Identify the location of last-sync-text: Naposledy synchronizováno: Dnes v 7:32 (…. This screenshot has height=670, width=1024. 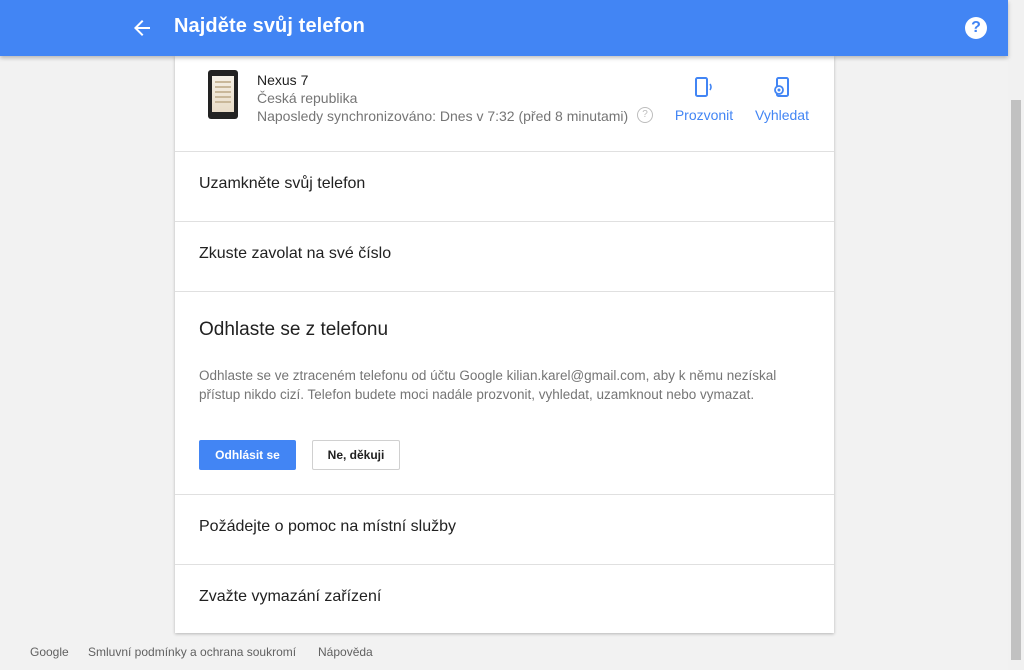
(443, 116).